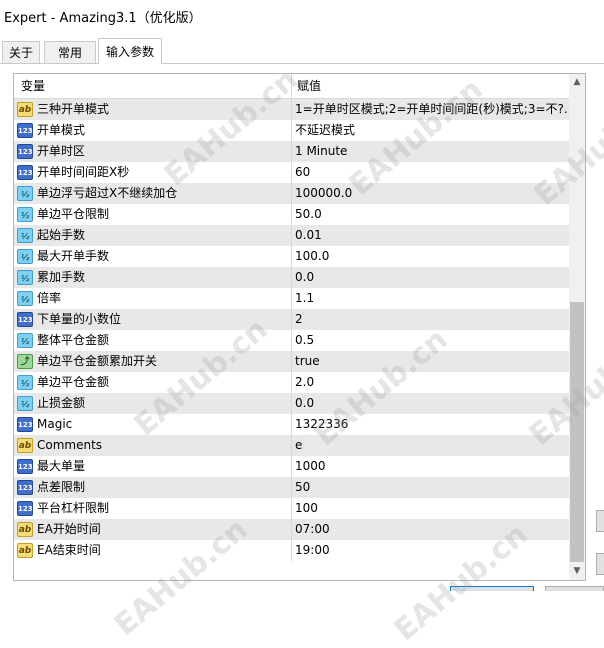  Describe the element at coordinates (574, 588) in the screenshot. I see `cancel-button` at that location.